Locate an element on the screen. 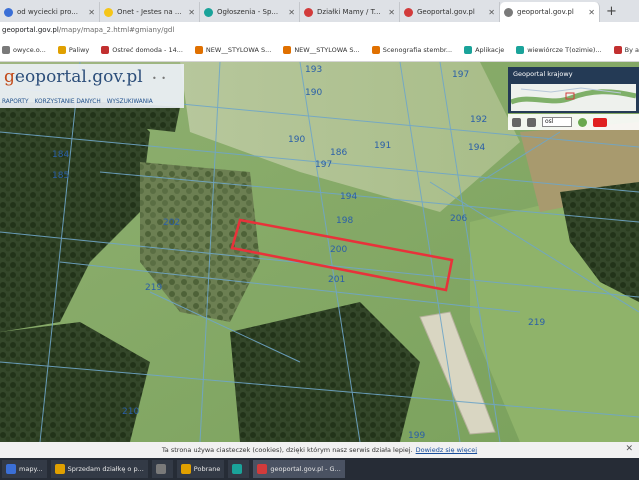 This screenshot has height=480, width=639. overview-map-panel: Geoportal krajowy is located at coordinates (573, 90).